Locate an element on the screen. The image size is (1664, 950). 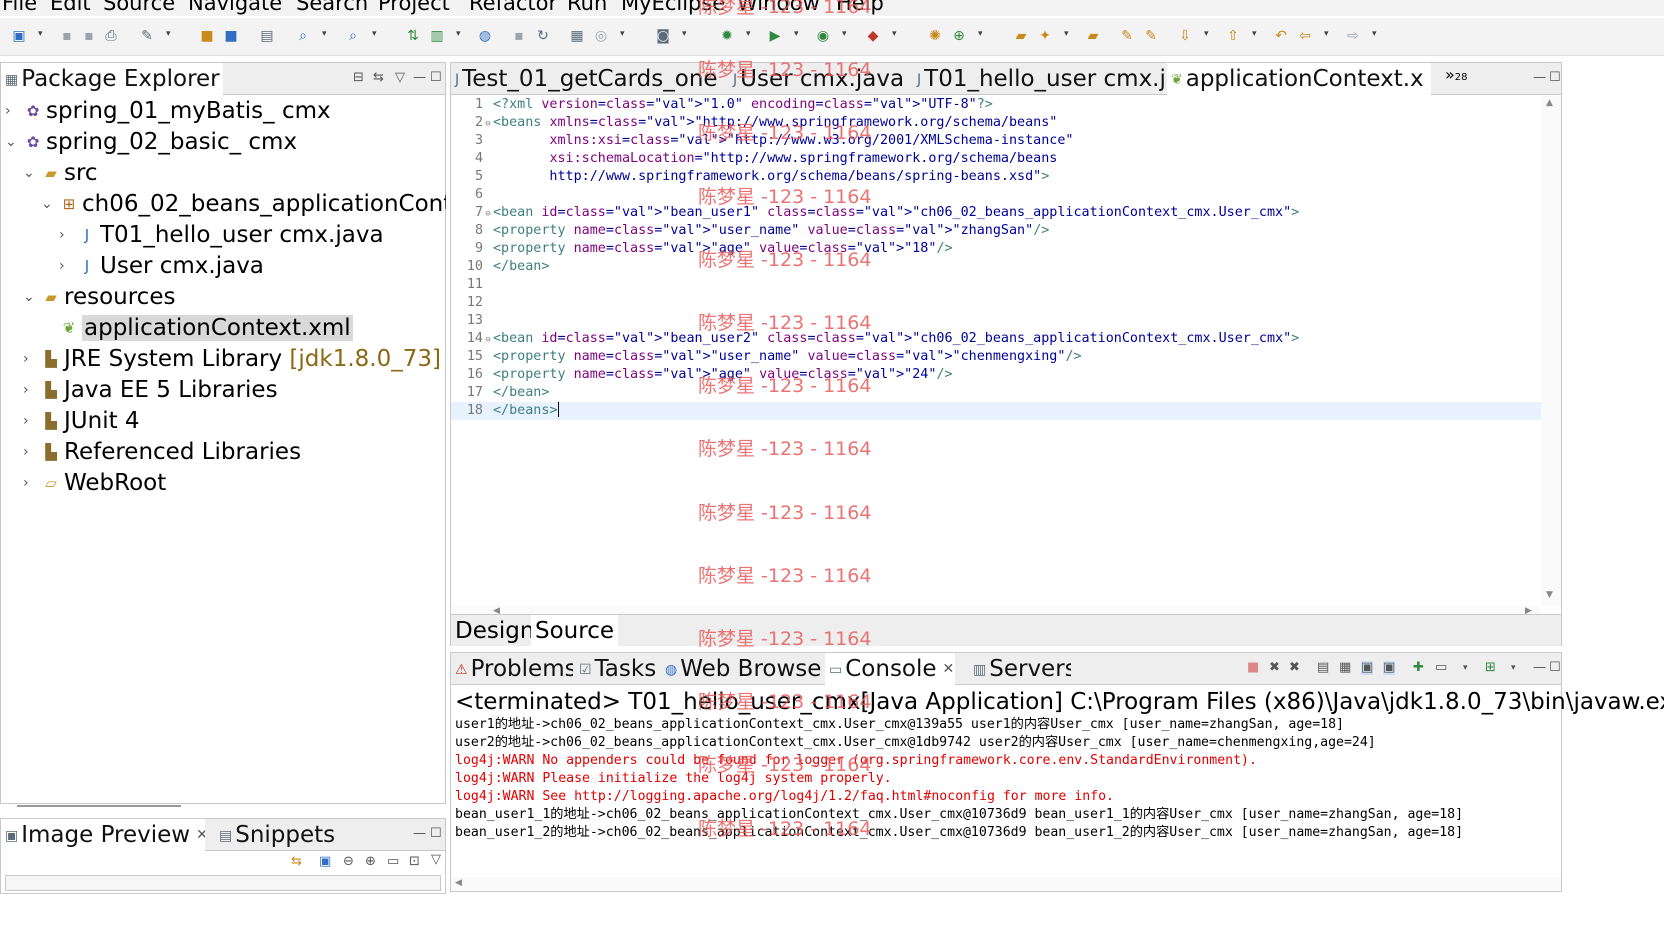
vertical-scrollbar: ▲ ▼ is located at coordinates (1551, 351).